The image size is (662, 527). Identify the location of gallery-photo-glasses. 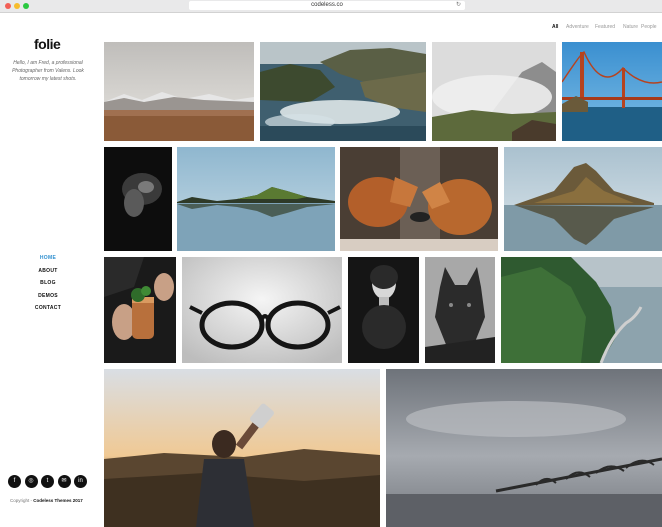
(262, 310).